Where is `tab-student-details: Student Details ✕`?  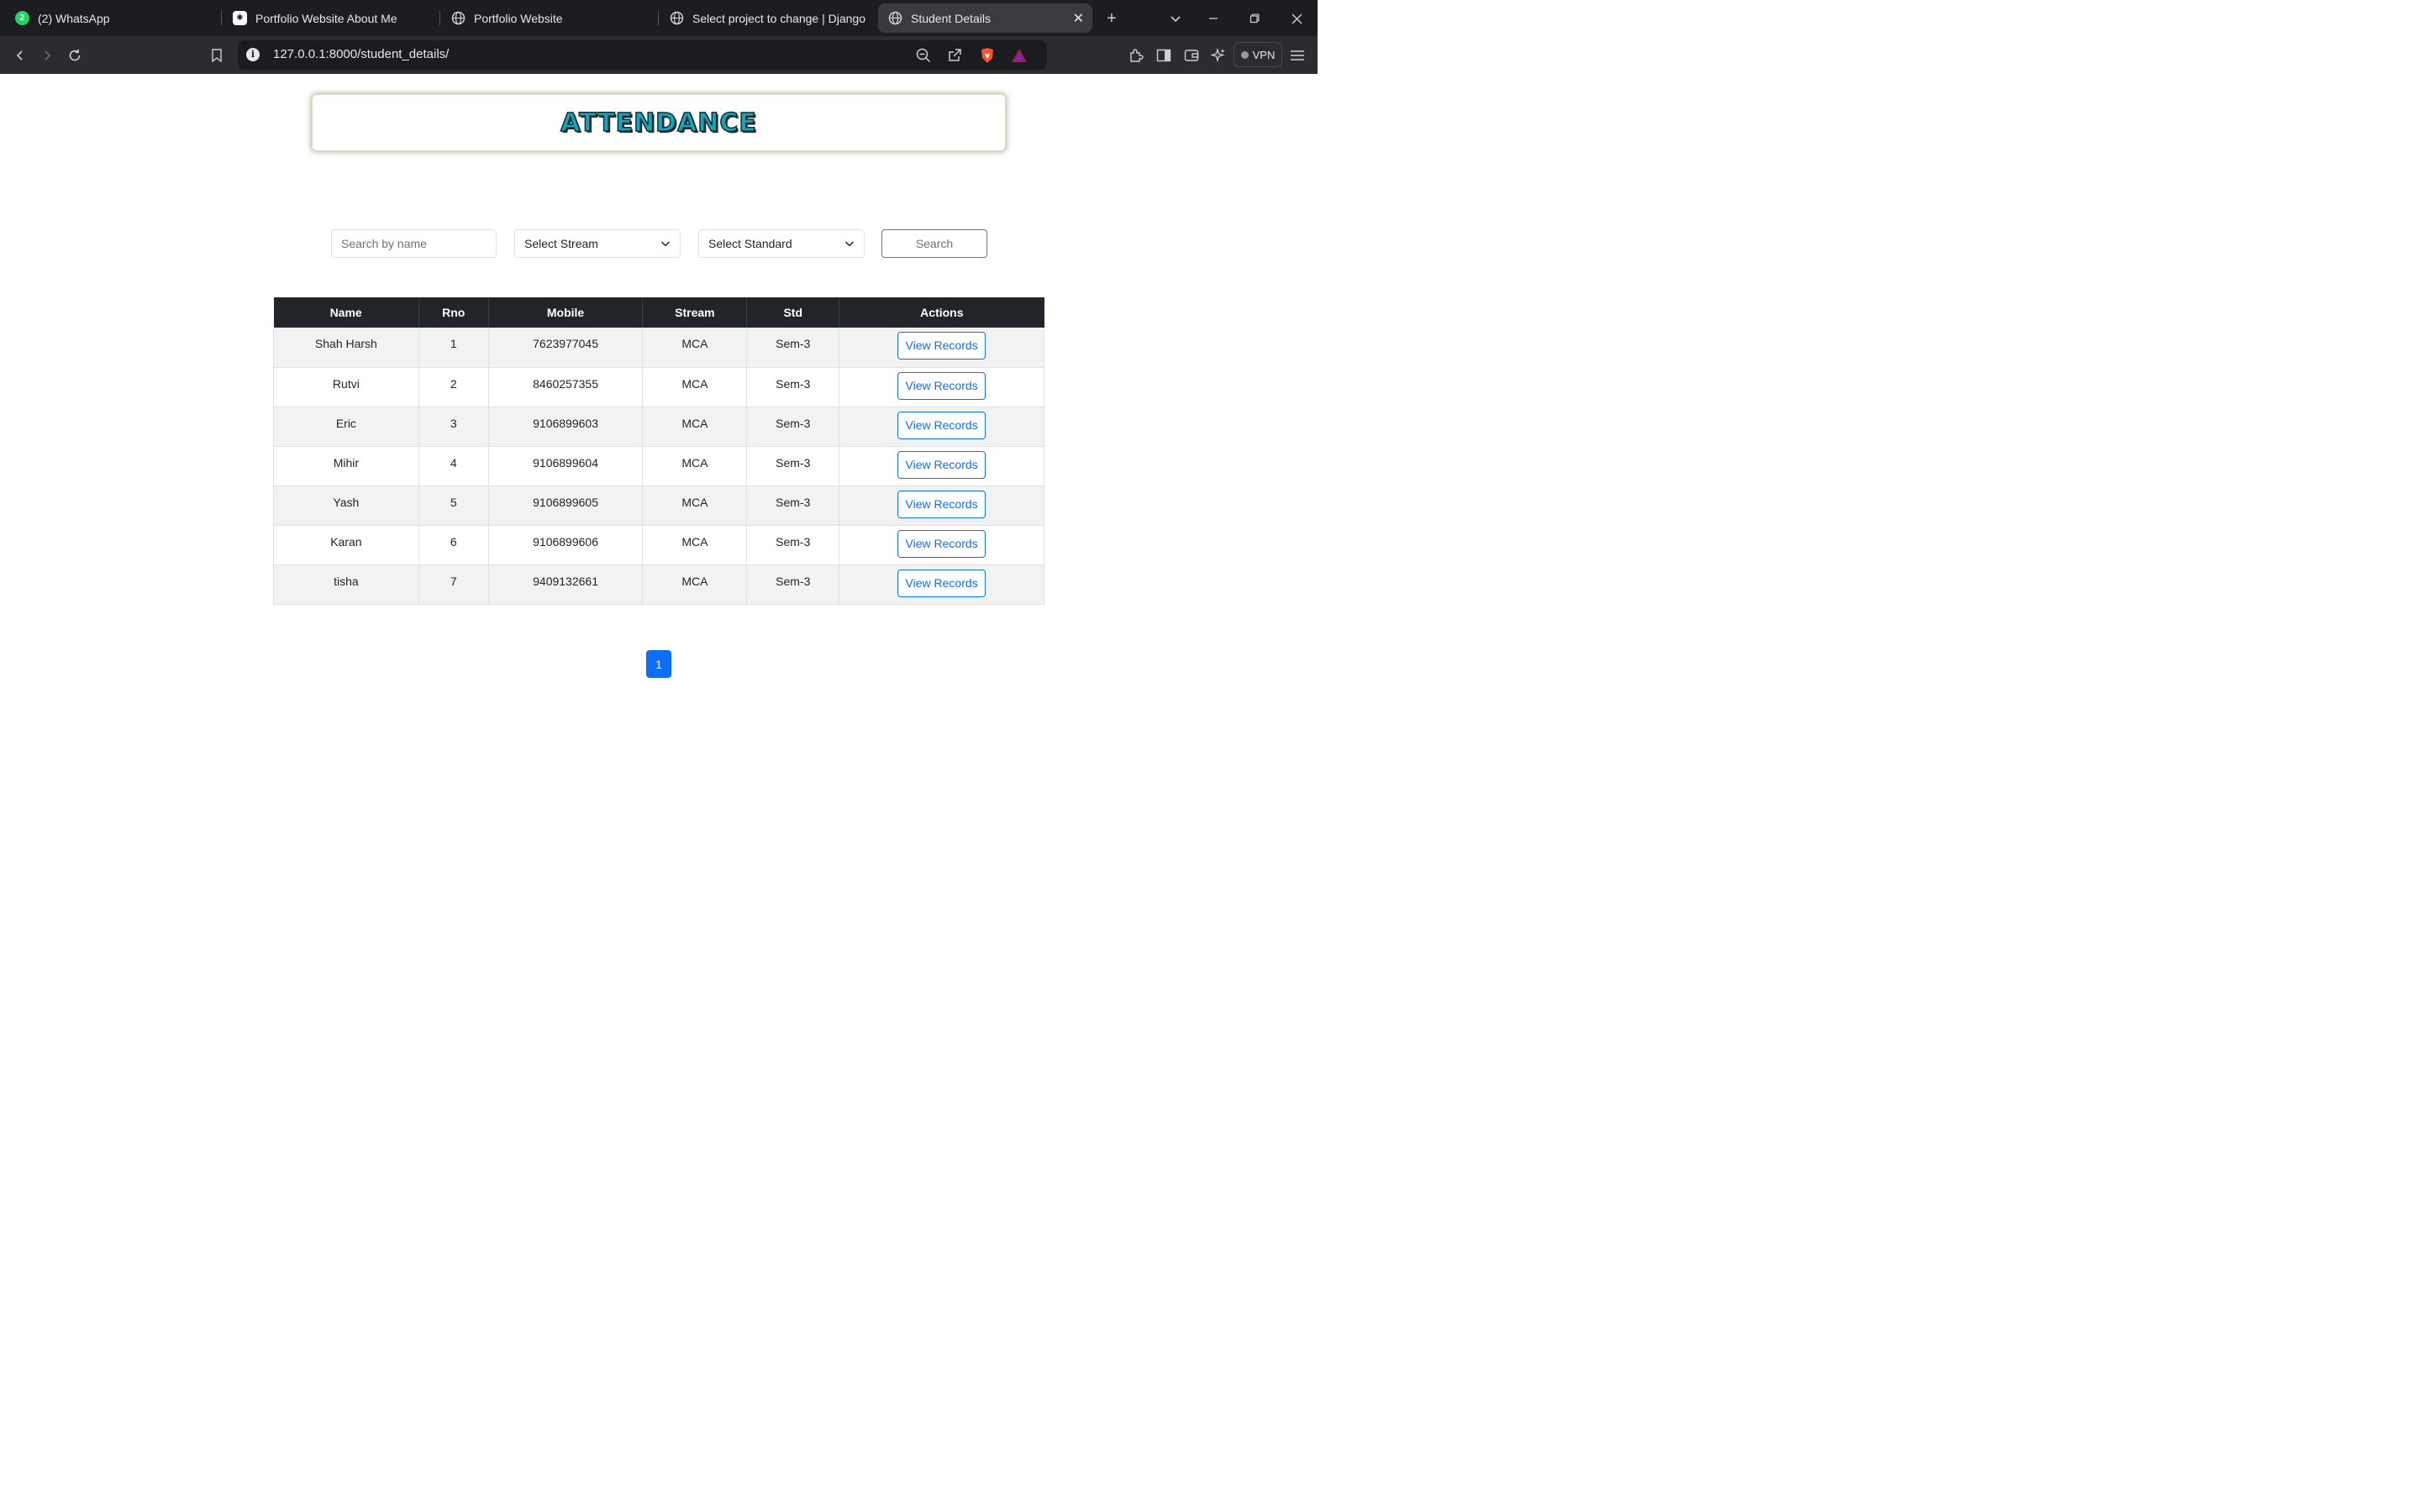
tab-student-details: Student Details ✕ is located at coordinates (985, 18).